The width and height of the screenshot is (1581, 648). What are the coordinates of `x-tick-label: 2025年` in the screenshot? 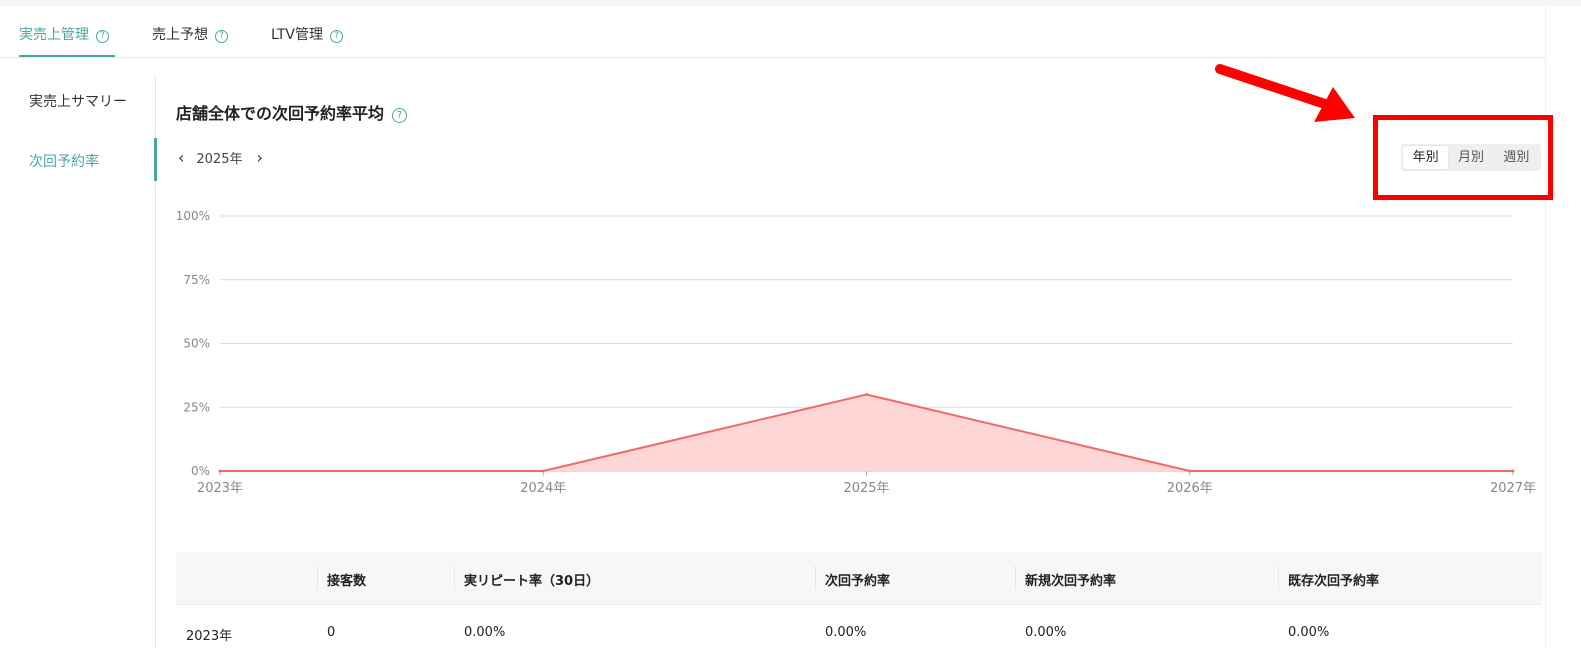 It's located at (866, 488).